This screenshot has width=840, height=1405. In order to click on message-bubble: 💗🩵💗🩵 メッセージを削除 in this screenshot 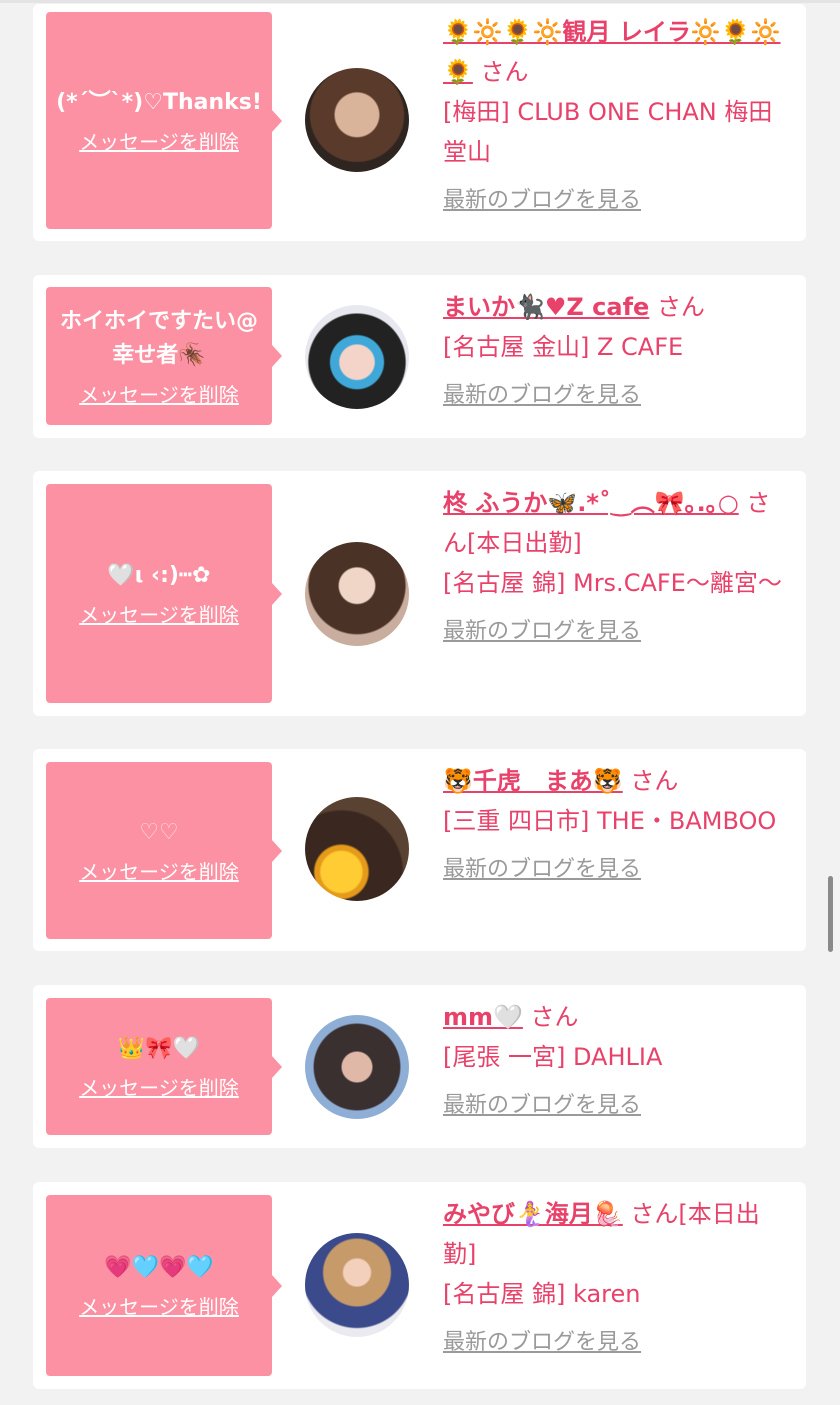, I will do `click(164, 1285)`.